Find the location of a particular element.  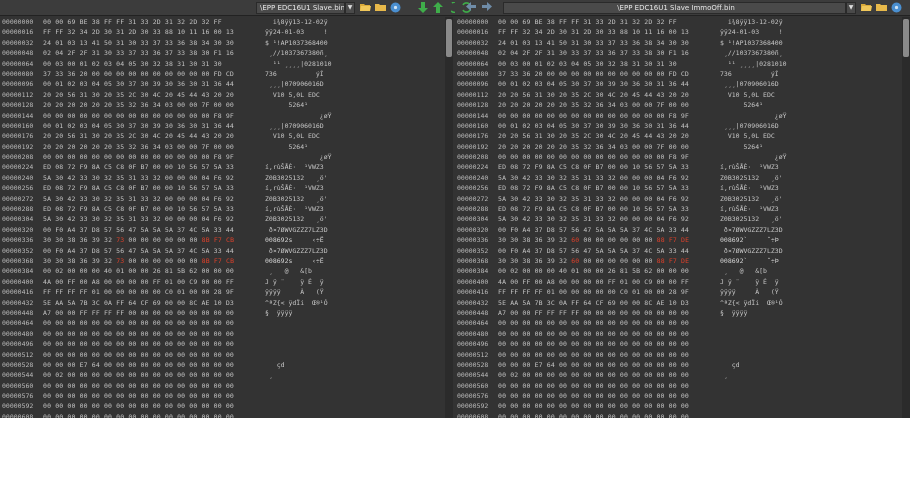

sync-icon is located at coordinates (451, 7).